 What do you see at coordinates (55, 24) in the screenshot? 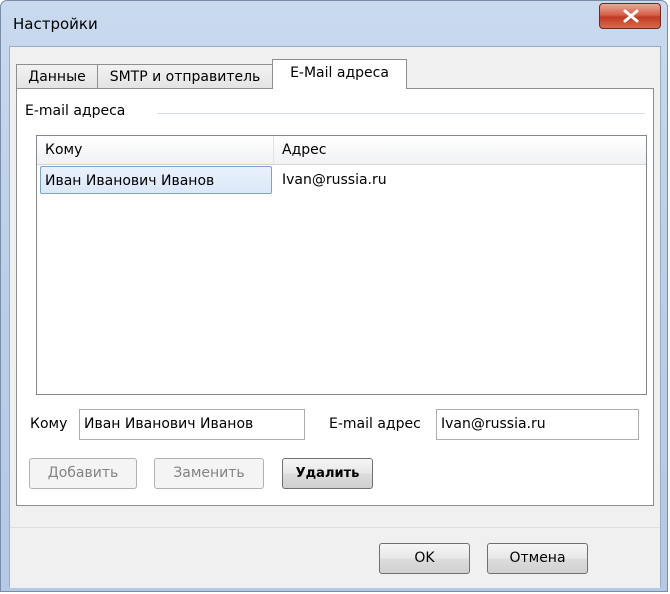
I see `window-title: Настройки` at bounding box center [55, 24].